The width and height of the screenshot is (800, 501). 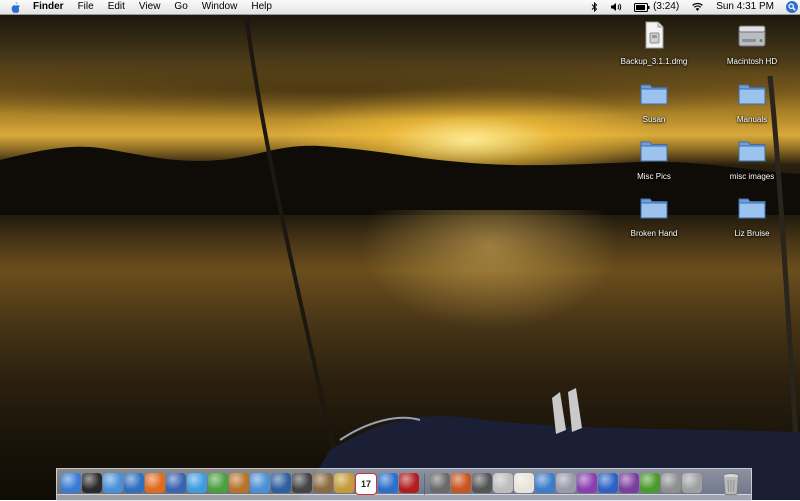 What do you see at coordinates (654, 119) in the screenshot?
I see `desktop-item-label: Susan` at bounding box center [654, 119].